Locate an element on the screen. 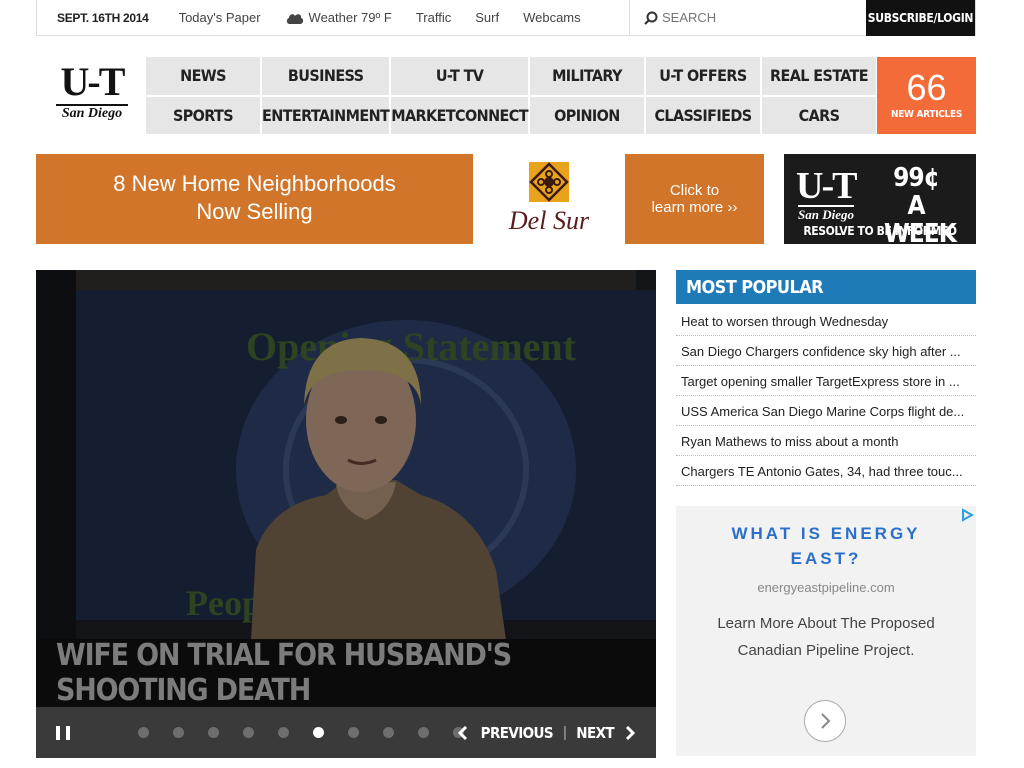 This screenshot has width=1024, height=768. nav-military: MILITARY is located at coordinates (586, 76).